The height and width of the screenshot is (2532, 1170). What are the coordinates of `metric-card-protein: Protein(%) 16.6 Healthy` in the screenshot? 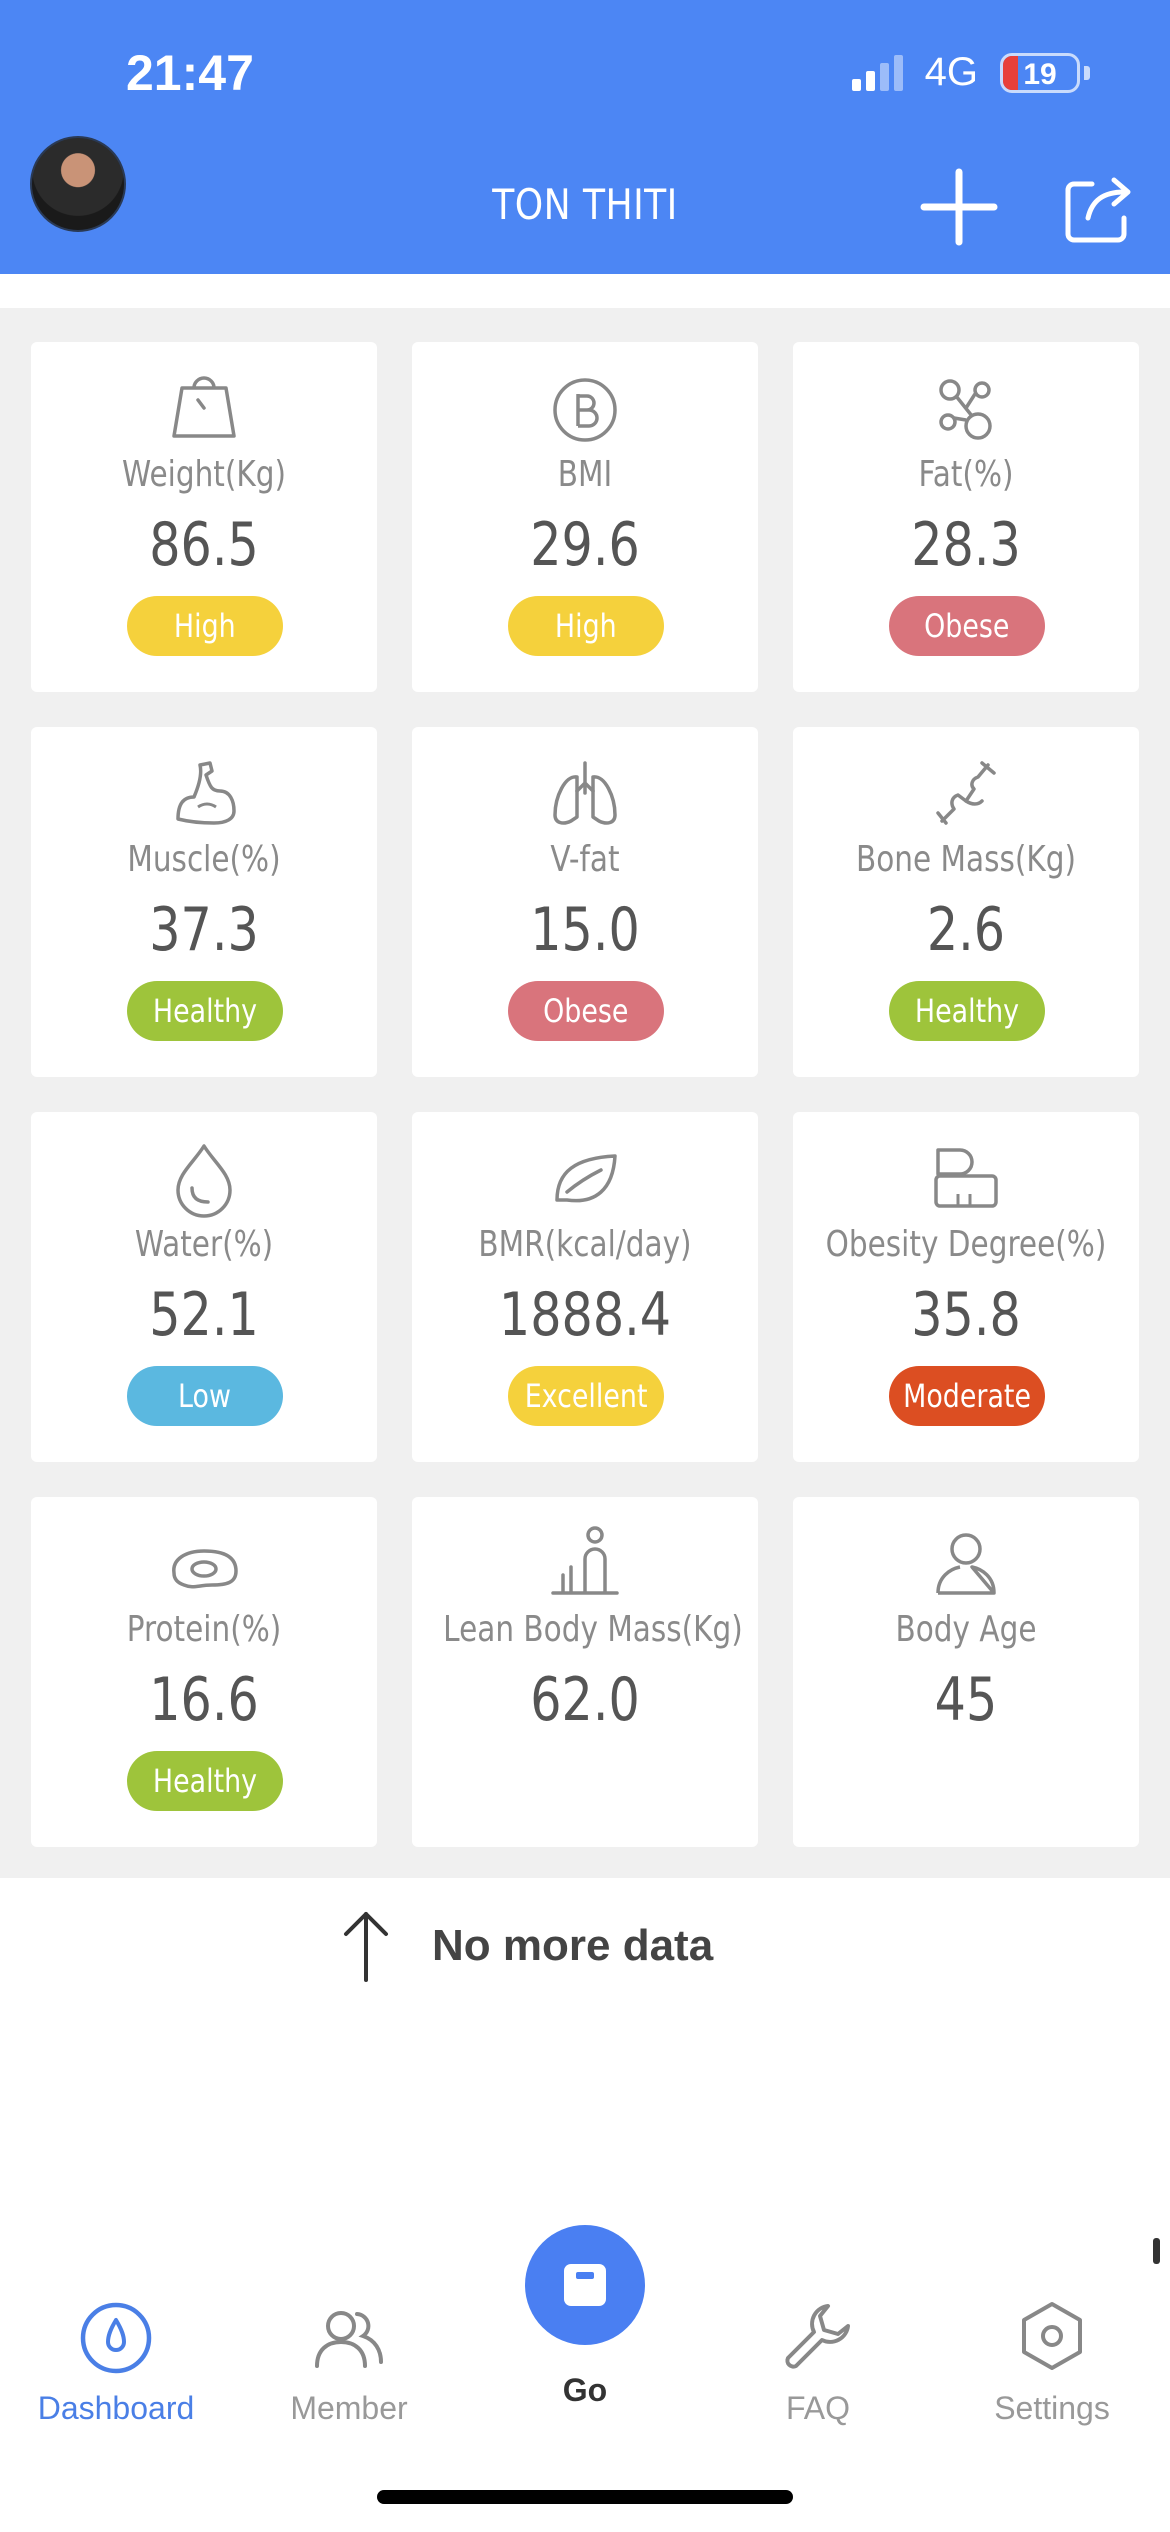 It's located at (204, 1672).